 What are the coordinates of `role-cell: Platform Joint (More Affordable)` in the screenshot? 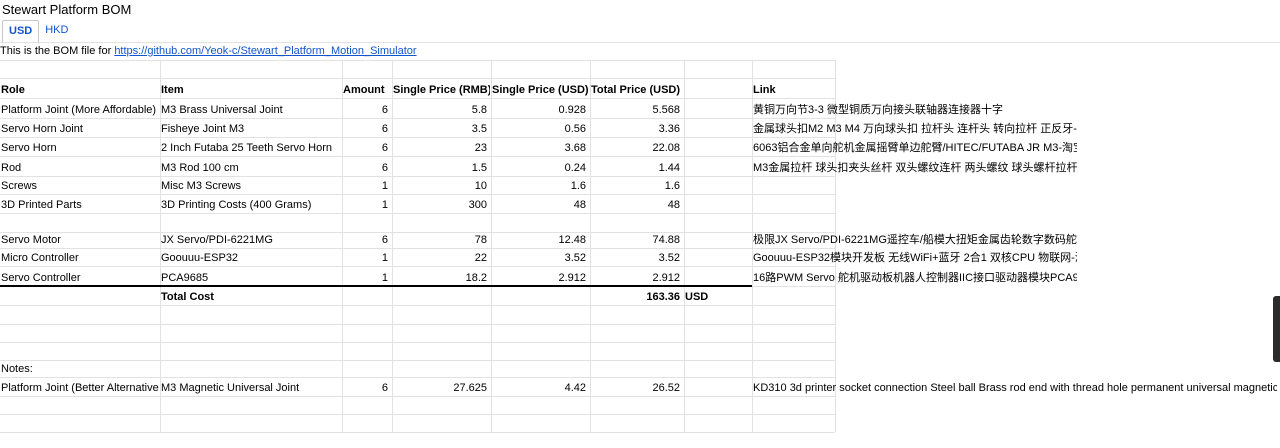 It's located at (79, 110).